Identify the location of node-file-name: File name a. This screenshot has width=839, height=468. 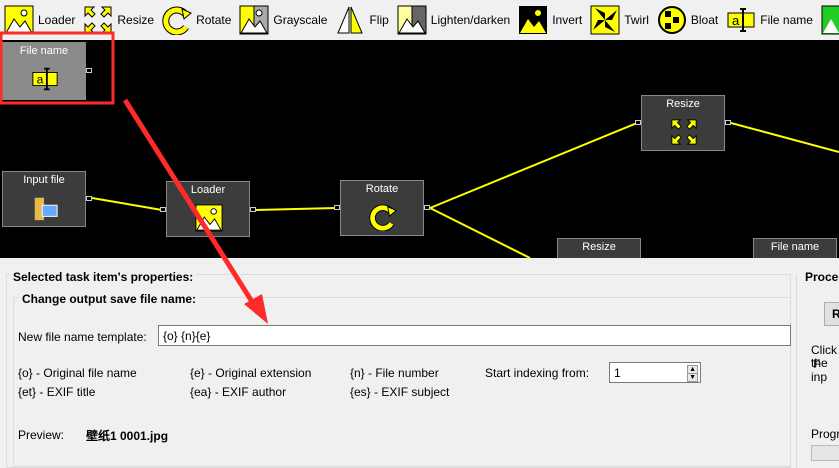
(44, 71).